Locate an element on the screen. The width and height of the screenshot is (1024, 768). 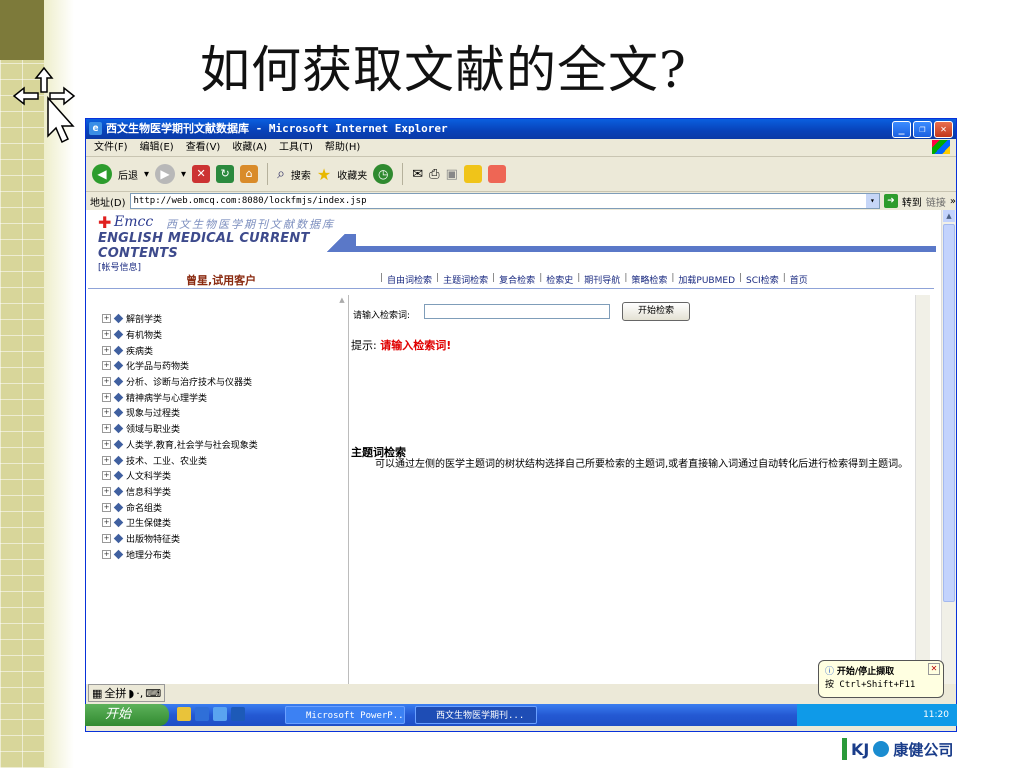
messenger-icon is located at coordinates (496, 174).